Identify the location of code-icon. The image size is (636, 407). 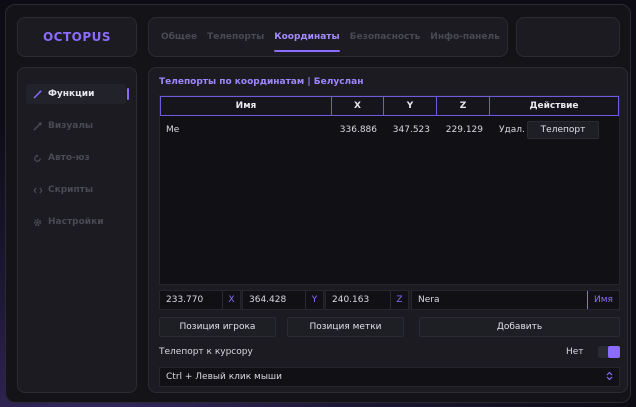
(37, 190).